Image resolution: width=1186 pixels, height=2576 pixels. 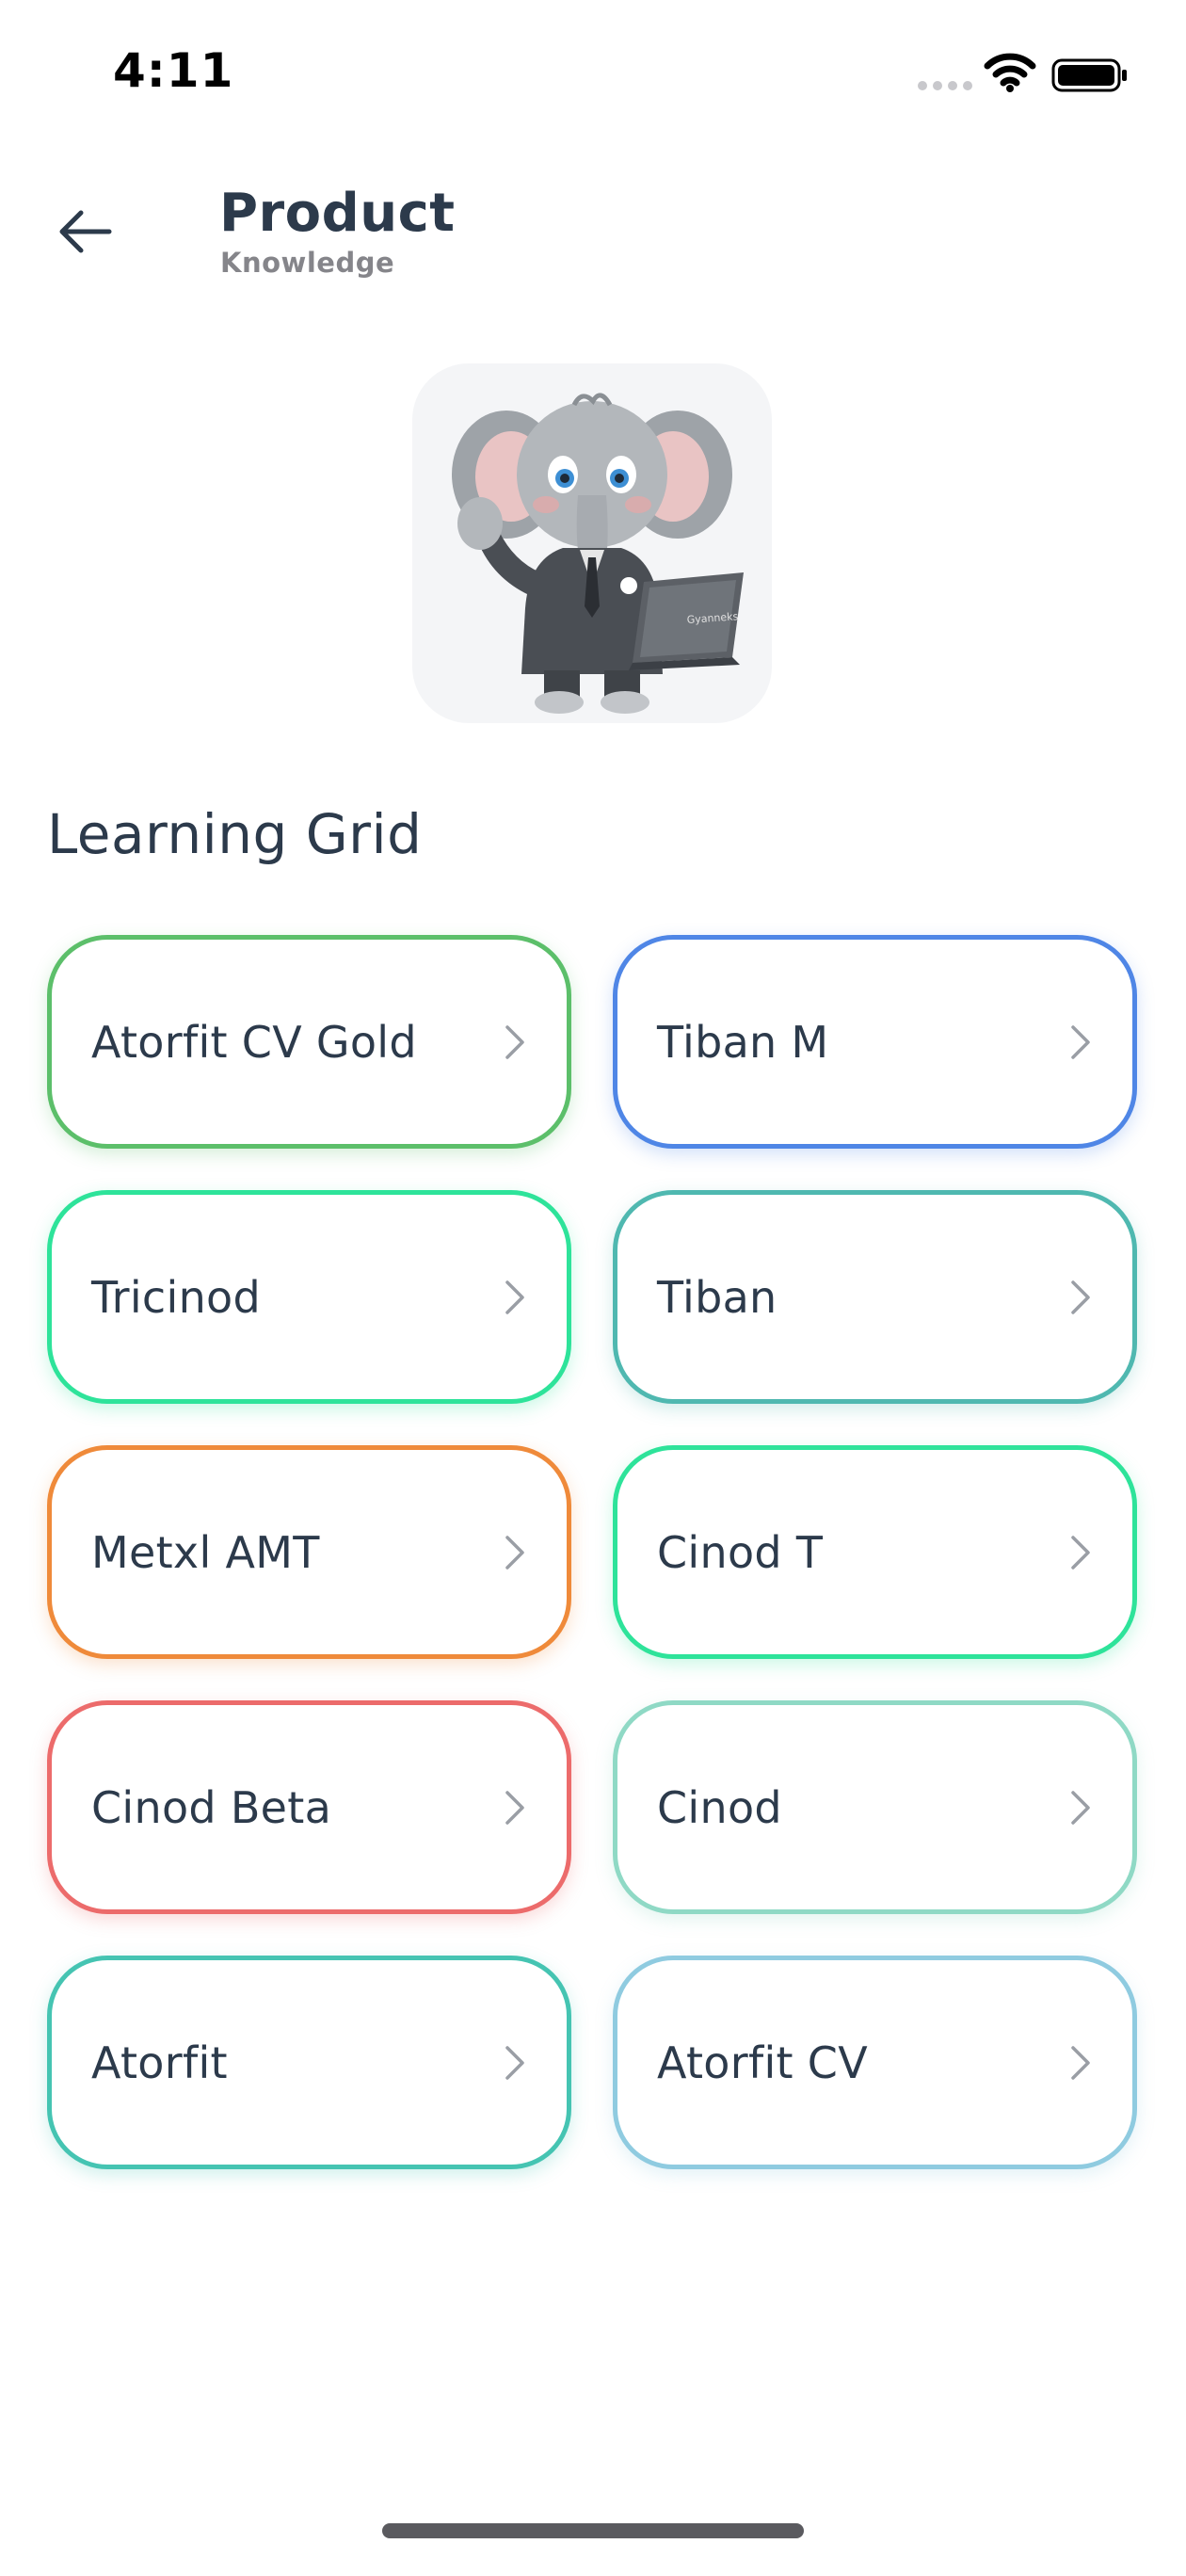 I want to click on grid-item-label: Tiban M, so click(x=743, y=1042).